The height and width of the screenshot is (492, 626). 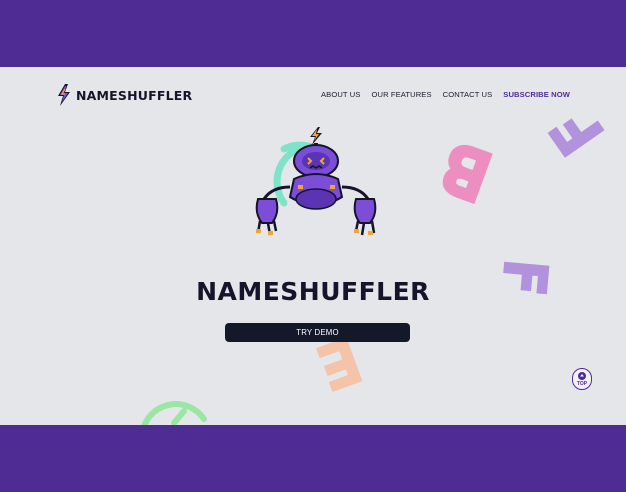 I want to click on decorative-letter-f-top: F, so click(x=576, y=132).